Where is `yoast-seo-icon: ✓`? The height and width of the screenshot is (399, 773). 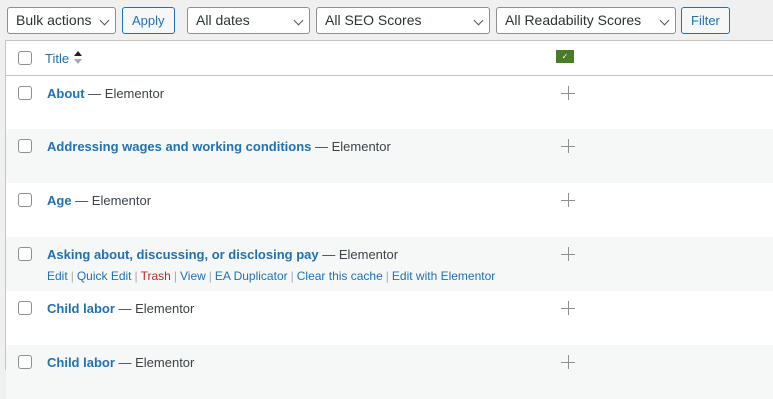
yoast-seo-icon: ✓ is located at coordinates (565, 56).